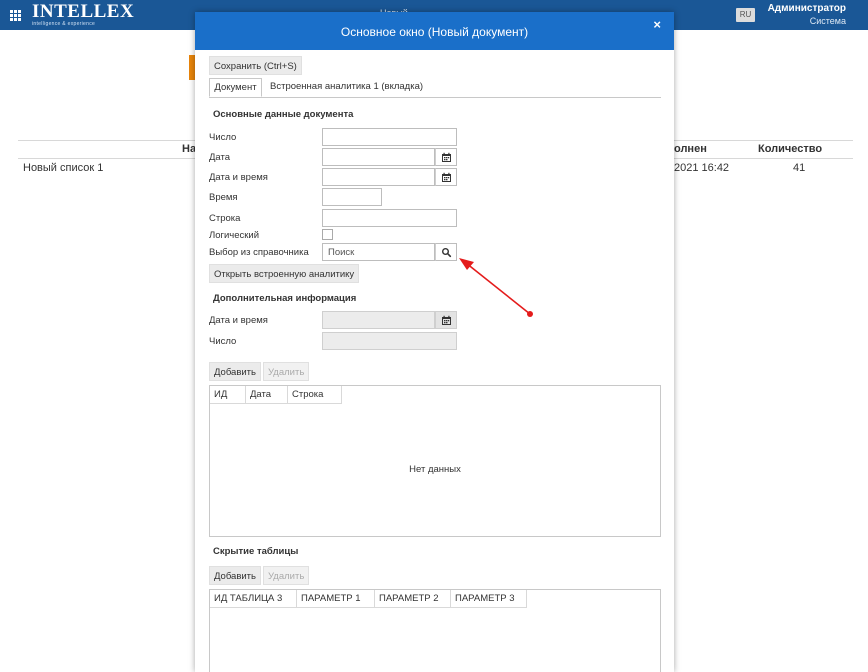 This screenshot has height=672, width=868. Describe the element at coordinates (352, 197) in the screenshot. I see `time-field` at that location.